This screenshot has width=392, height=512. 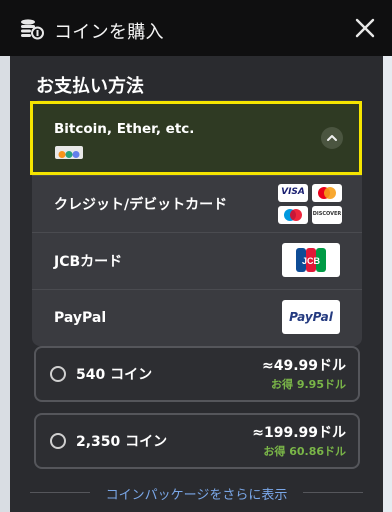 I want to click on method-label: PayPal, so click(x=80, y=318).